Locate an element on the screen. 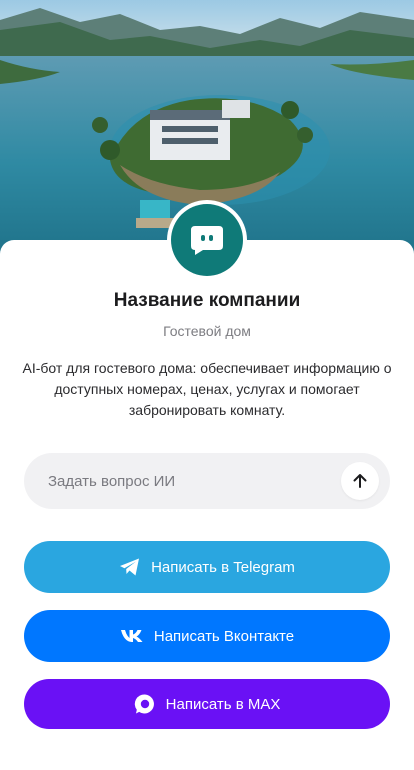 The width and height of the screenshot is (414, 770). send-button is located at coordinates (360, 481).